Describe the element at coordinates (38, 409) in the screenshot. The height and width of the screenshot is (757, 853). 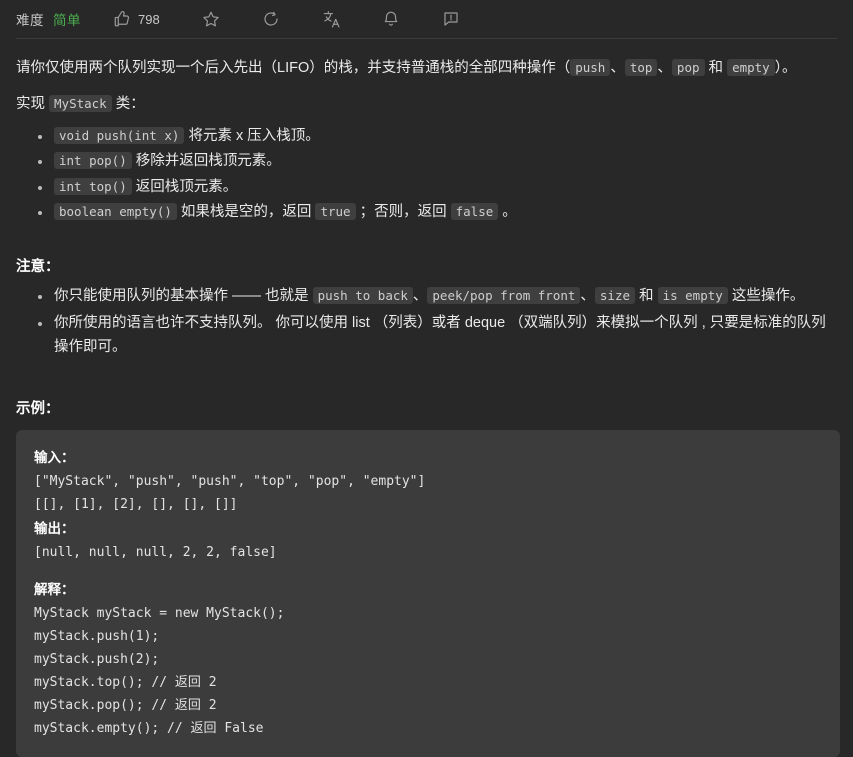
I see `example-heading: 示例：` at that location.